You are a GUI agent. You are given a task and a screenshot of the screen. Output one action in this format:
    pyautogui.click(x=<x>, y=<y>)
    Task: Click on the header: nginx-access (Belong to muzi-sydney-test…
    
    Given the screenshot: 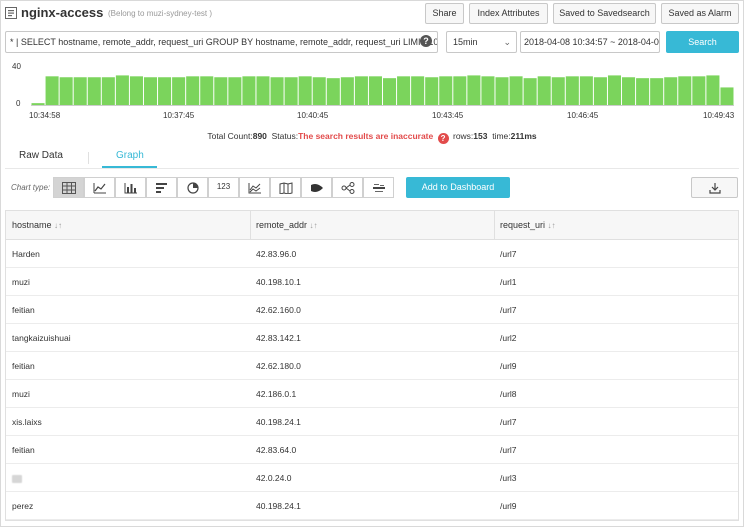 What is the action you would take?
    pyautogui.click(x=372, y=13)
    